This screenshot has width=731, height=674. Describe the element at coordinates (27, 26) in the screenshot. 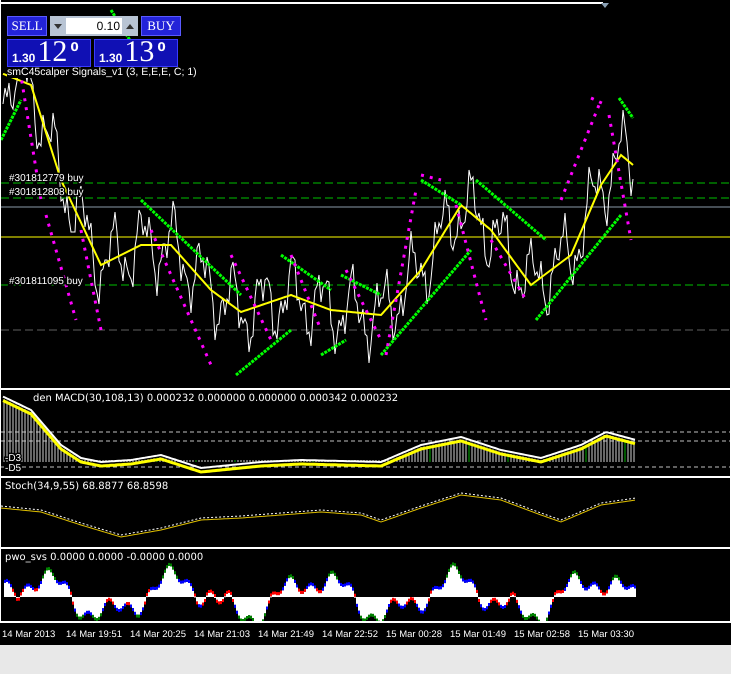

I see `sell-button: SELL` at that location.